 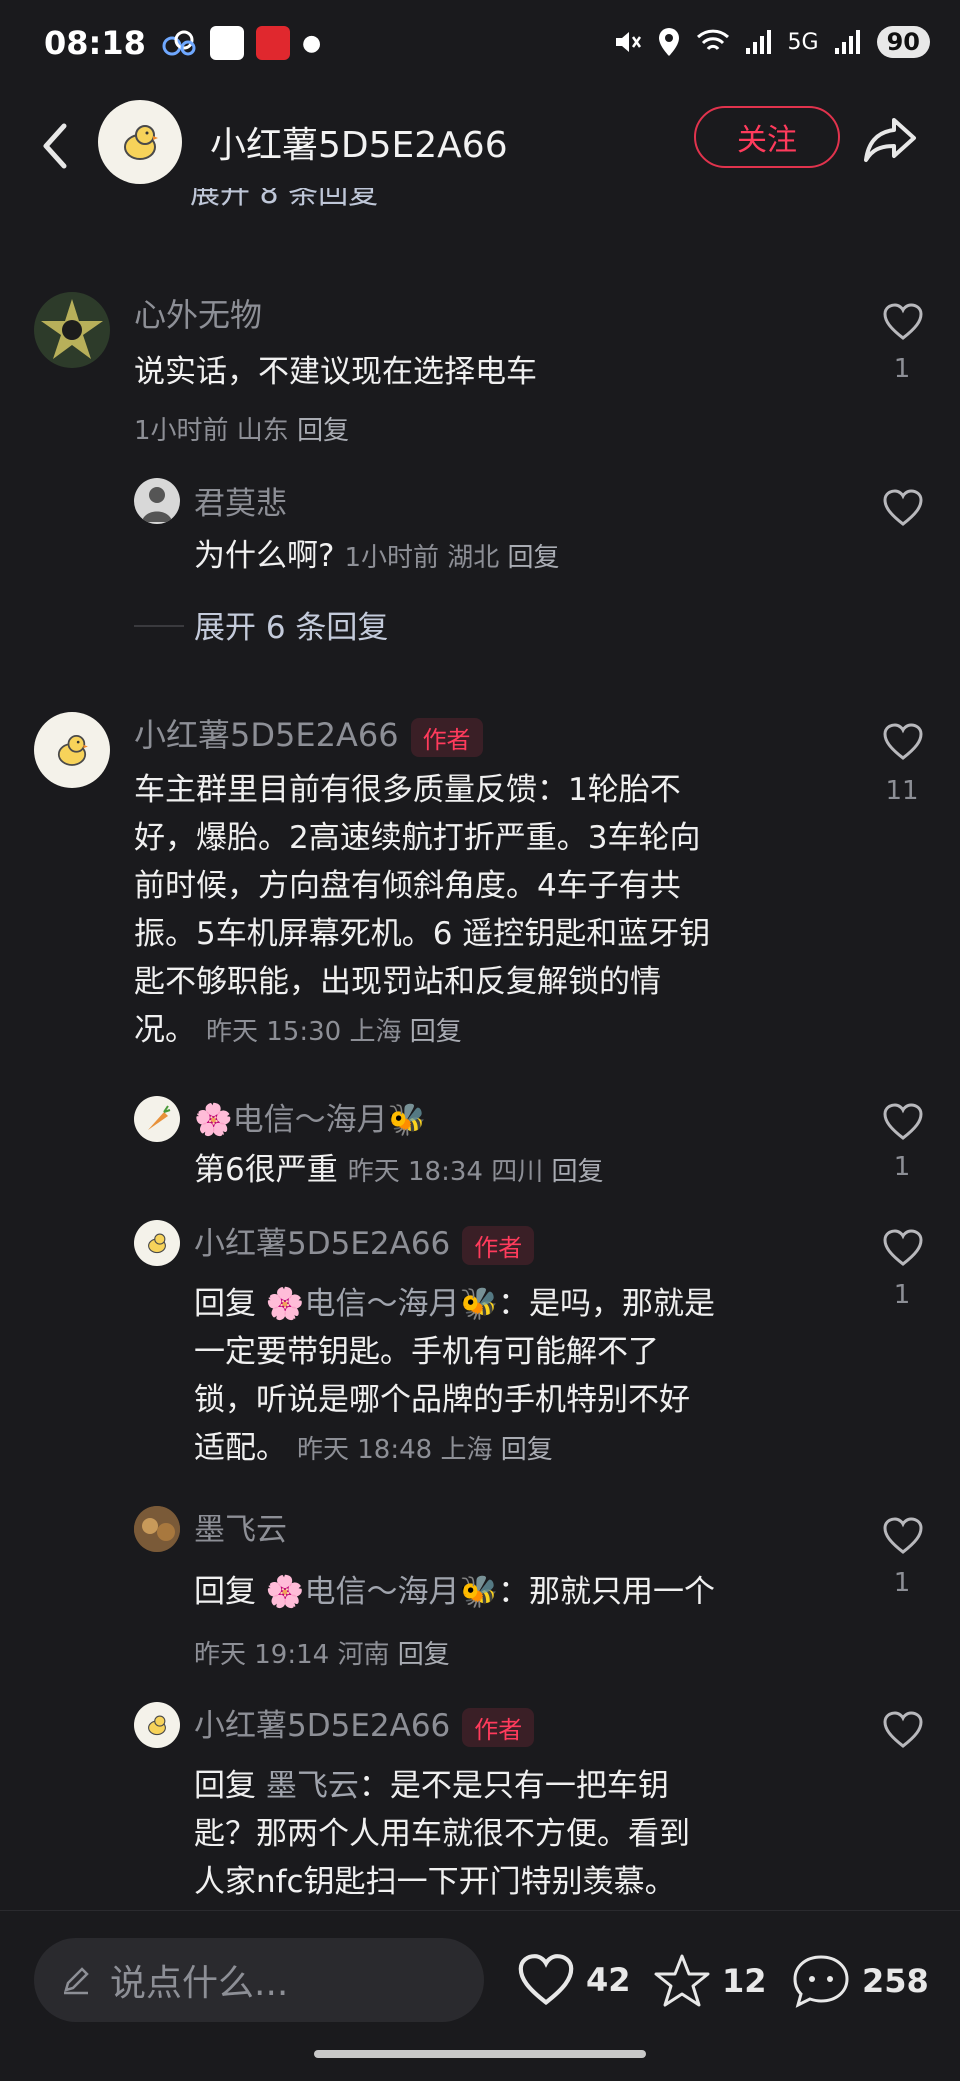 I want to click on comment-line-last: 况。 昨天 15:30 上海 回复, so click(x=494, y=1031).